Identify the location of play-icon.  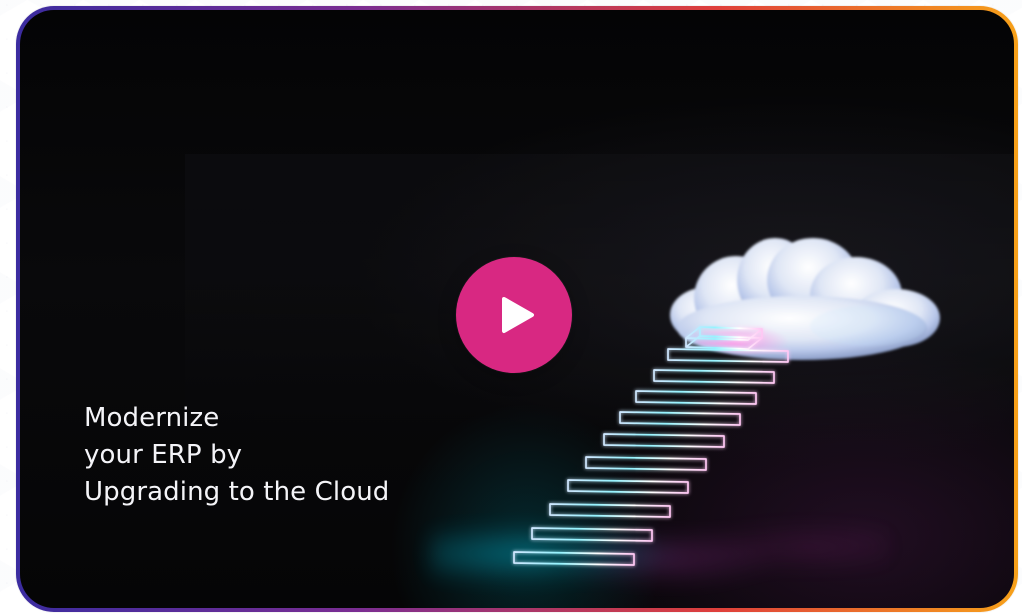
(517, 315).